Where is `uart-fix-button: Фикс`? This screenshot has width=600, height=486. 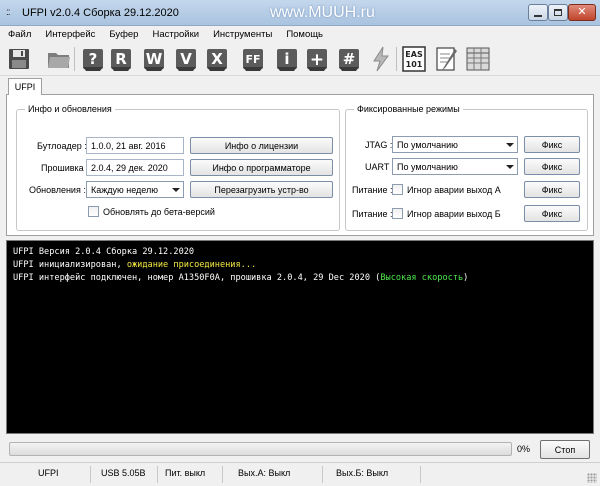 uart-fix-button: Фикс is located at coordinates (552, 166).